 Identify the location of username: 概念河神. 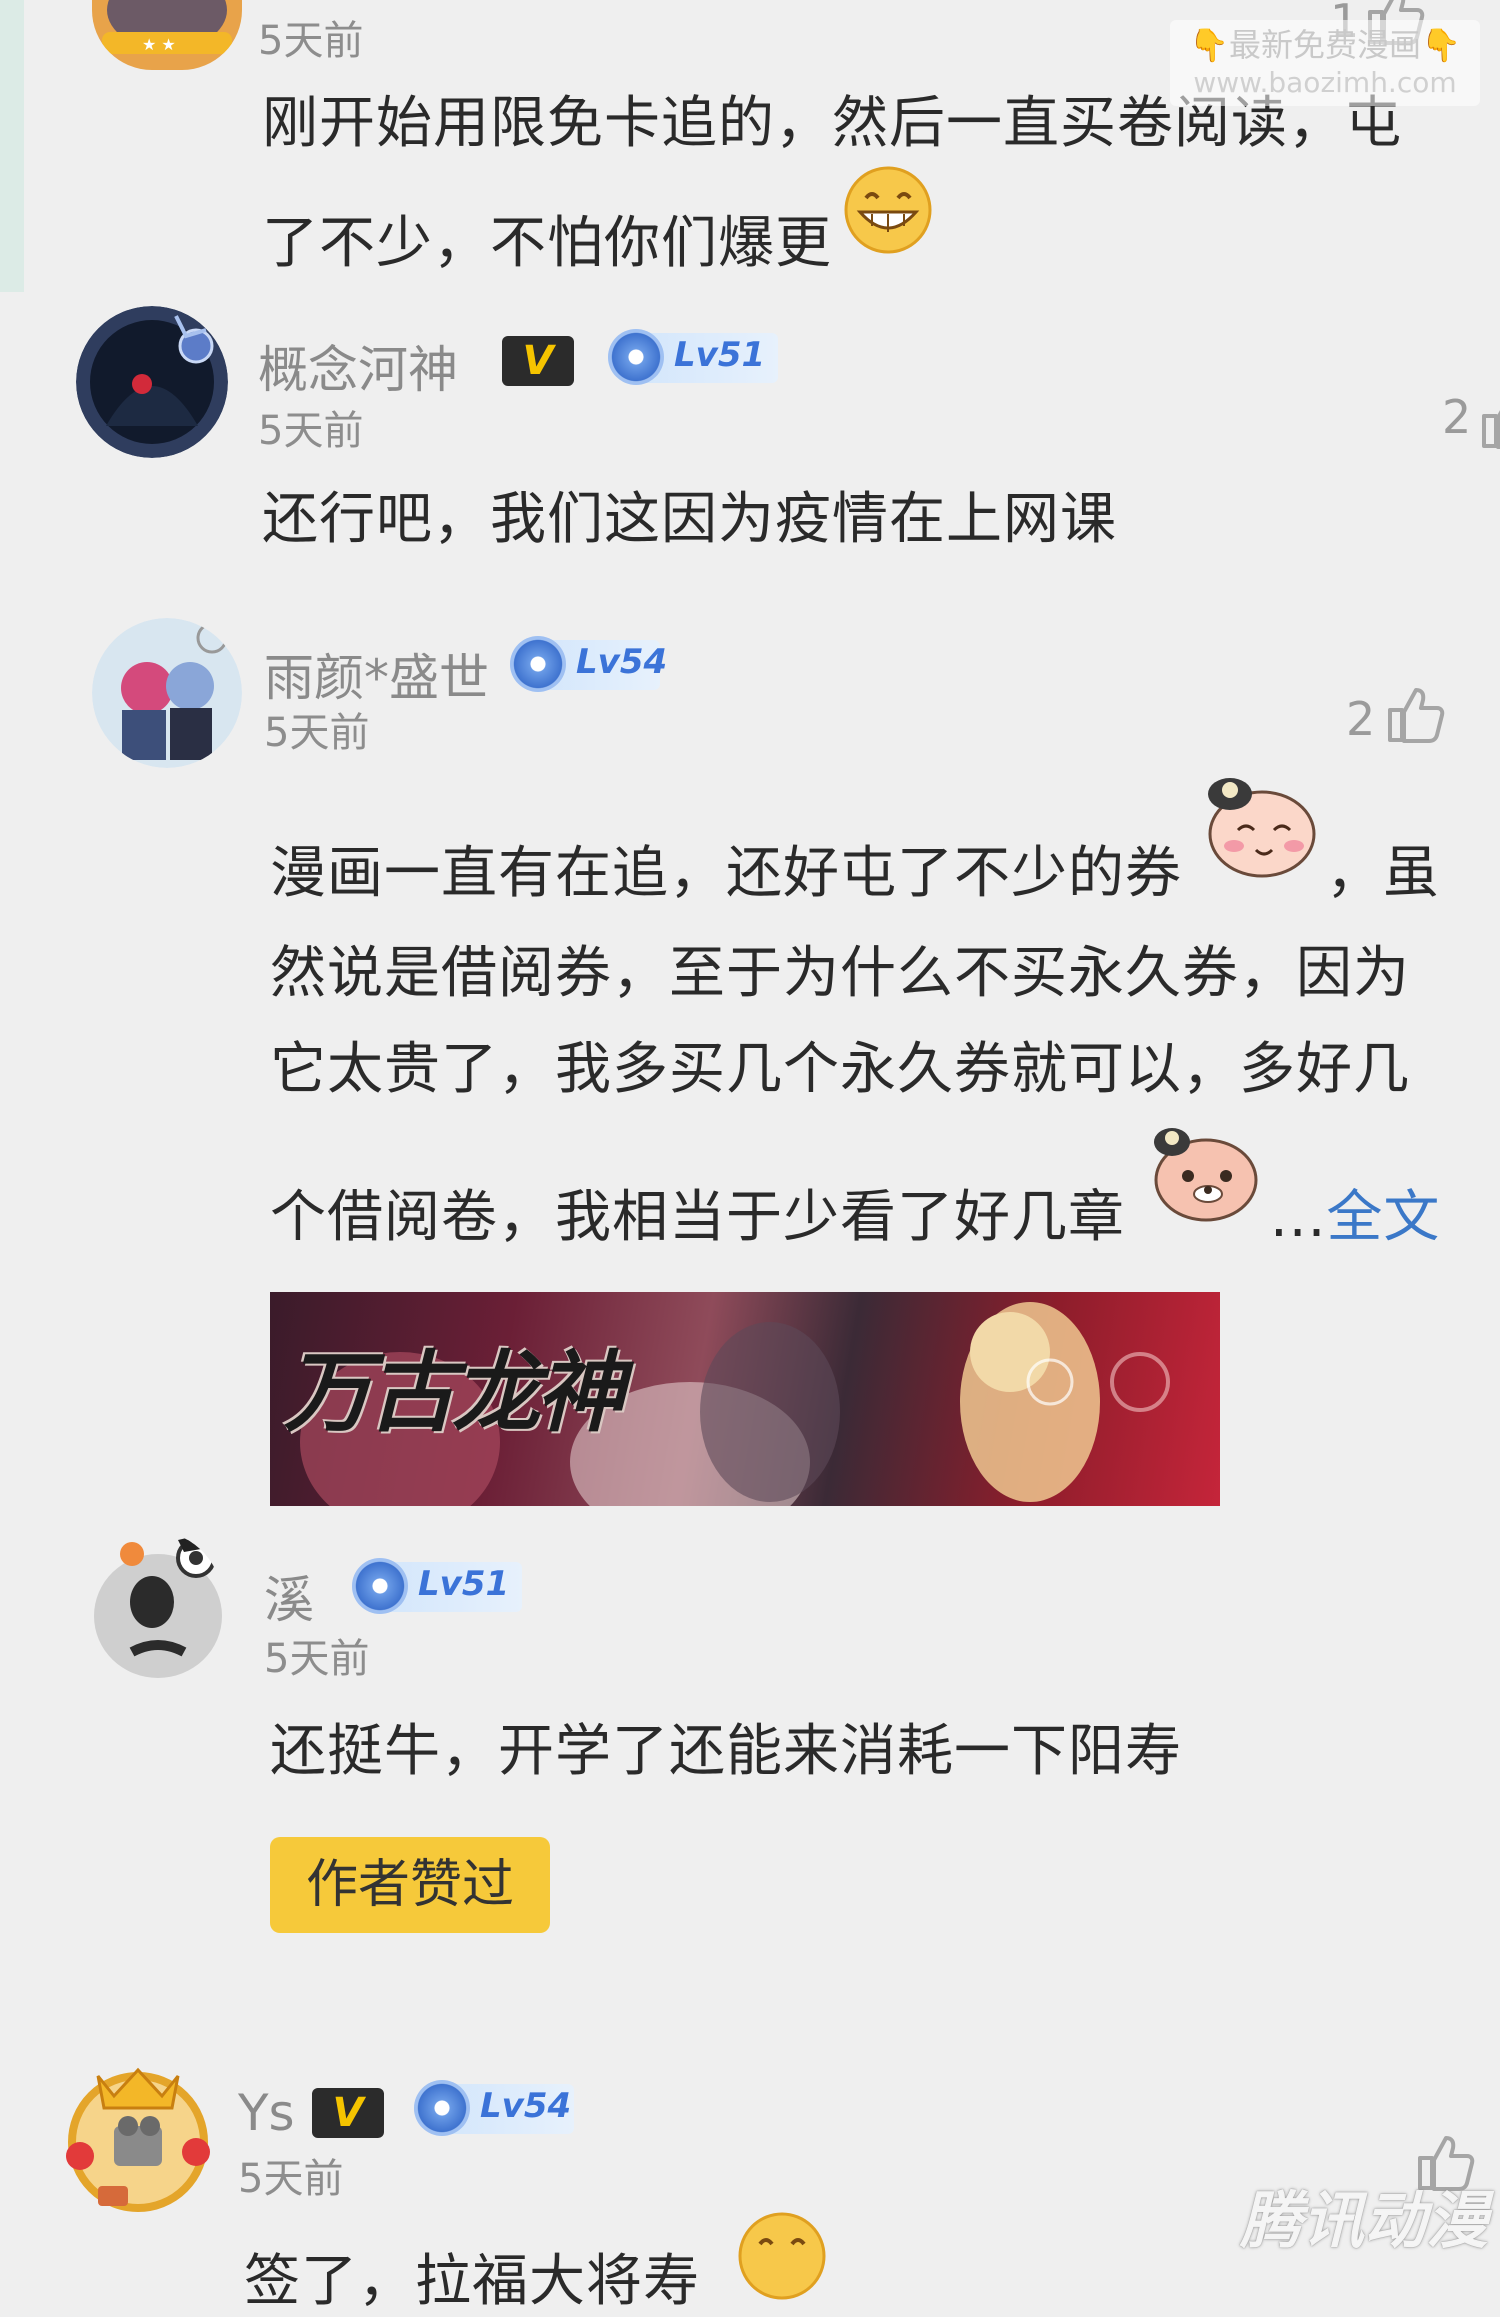
(358, 366).